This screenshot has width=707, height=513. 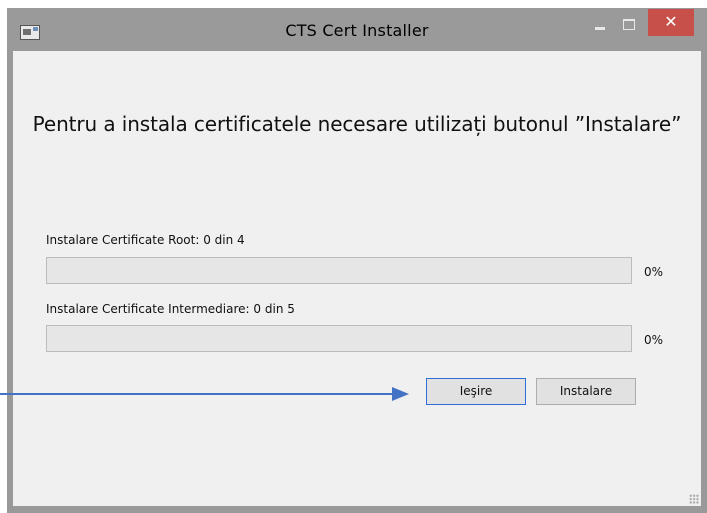 What do you see at coordinates (476, 391) in the screenshot?
I see `exit-button: Ieşire` at bounding box center [476, 391].